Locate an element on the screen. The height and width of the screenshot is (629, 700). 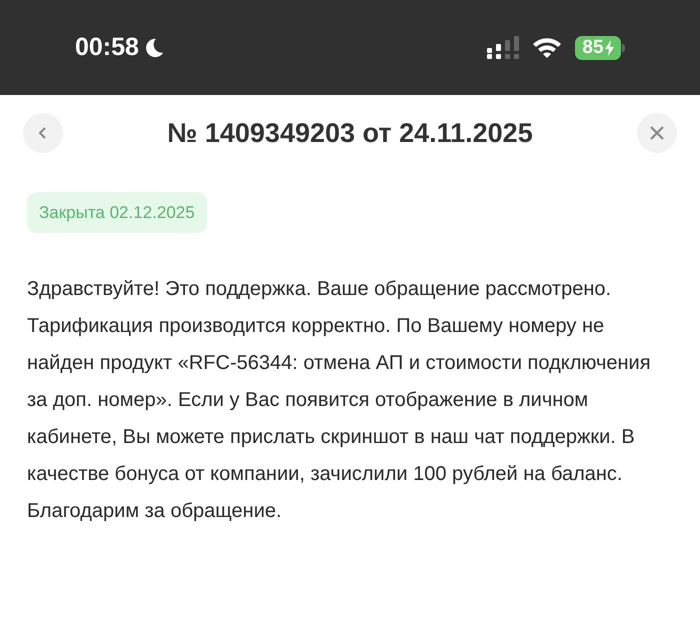
page-title: № 1409349203 от 24.11.2025 is located at coordinates (350, 133).